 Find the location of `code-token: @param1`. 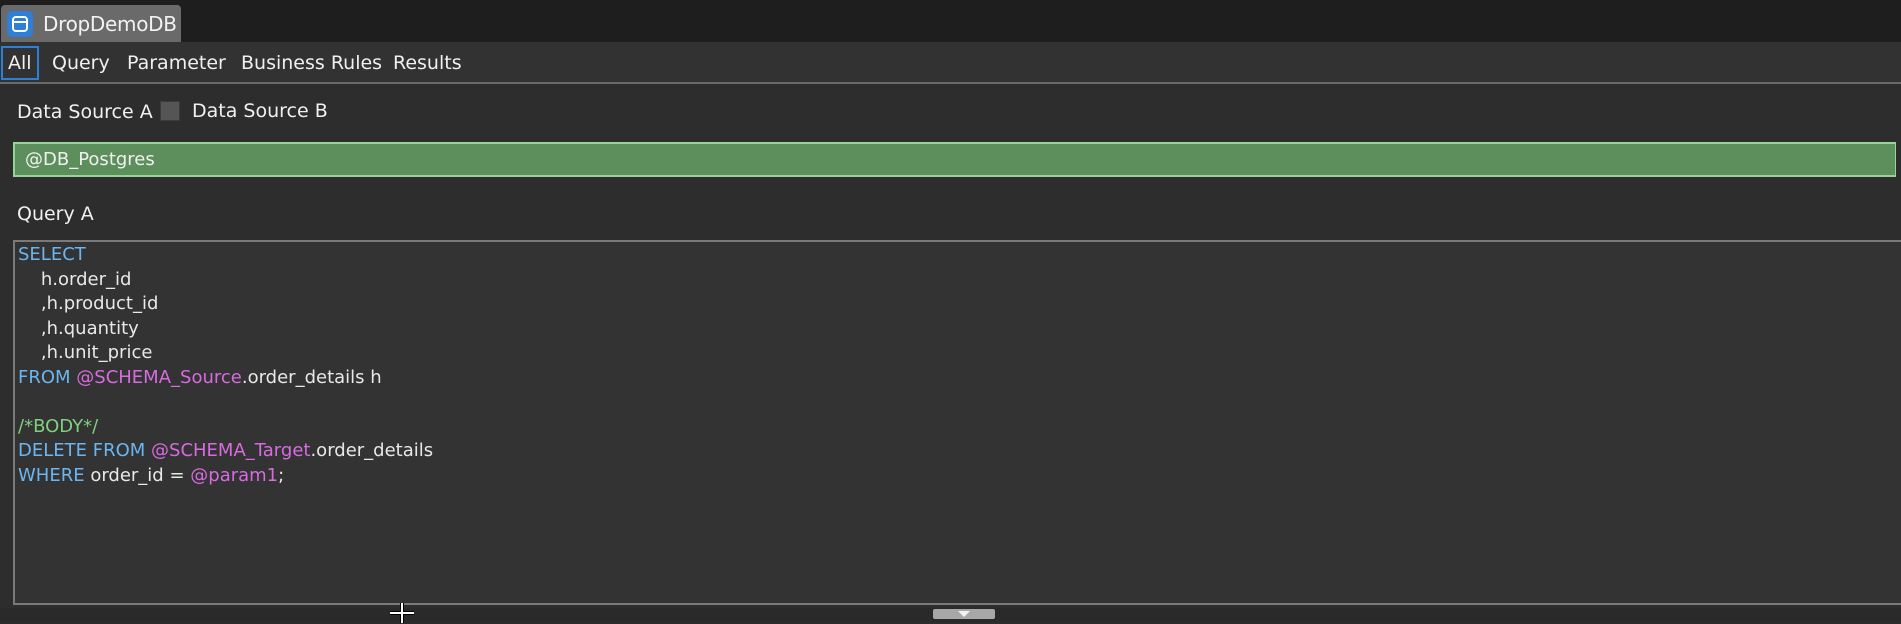

code-token: @param1 is located at coordinates (234, 475).